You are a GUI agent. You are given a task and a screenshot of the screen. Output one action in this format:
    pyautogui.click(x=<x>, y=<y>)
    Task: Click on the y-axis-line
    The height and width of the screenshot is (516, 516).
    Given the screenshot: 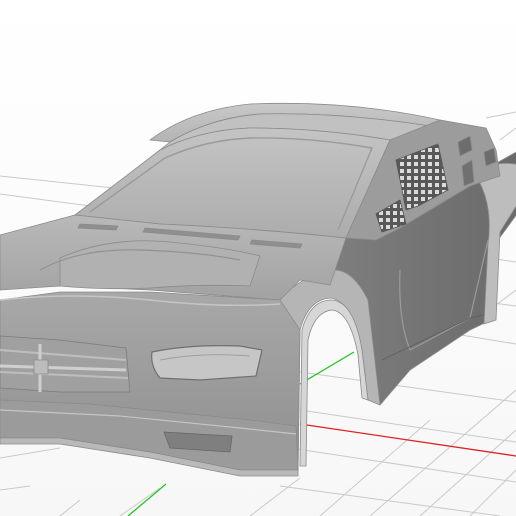 What is the action you would take?
    pyautogui.click(x=147, y=499)
    